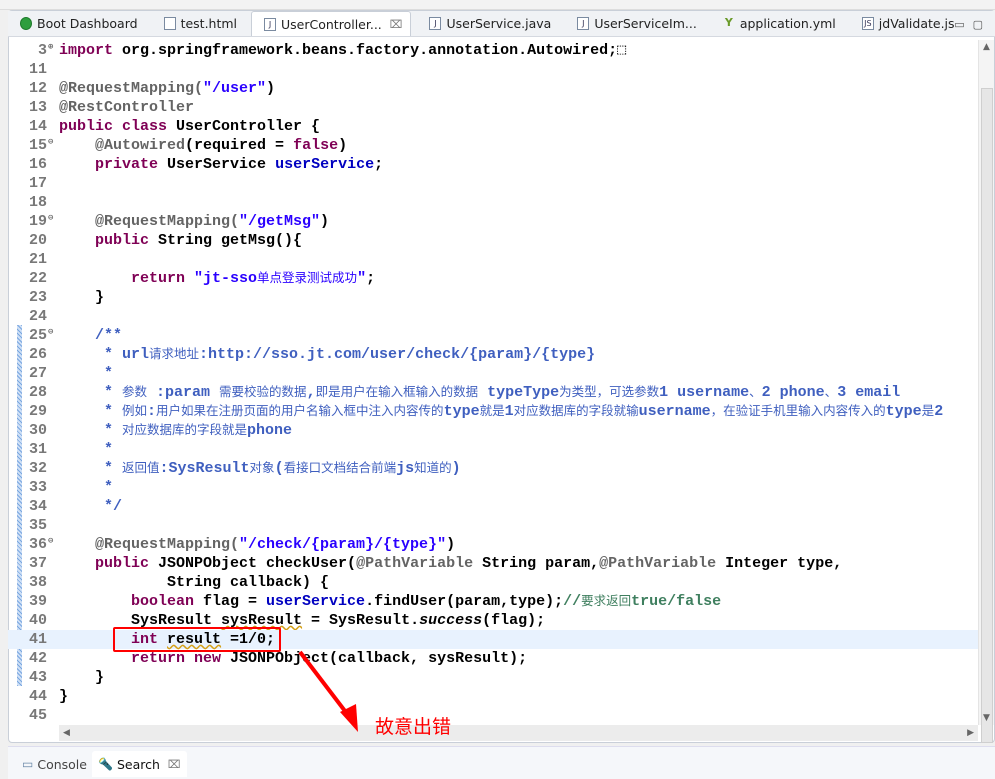  Describe the element at coordinates (501, 762) in the screenshot. I see `bottom-panel: ▭ Console 🔦 Search ⌧` at that location.